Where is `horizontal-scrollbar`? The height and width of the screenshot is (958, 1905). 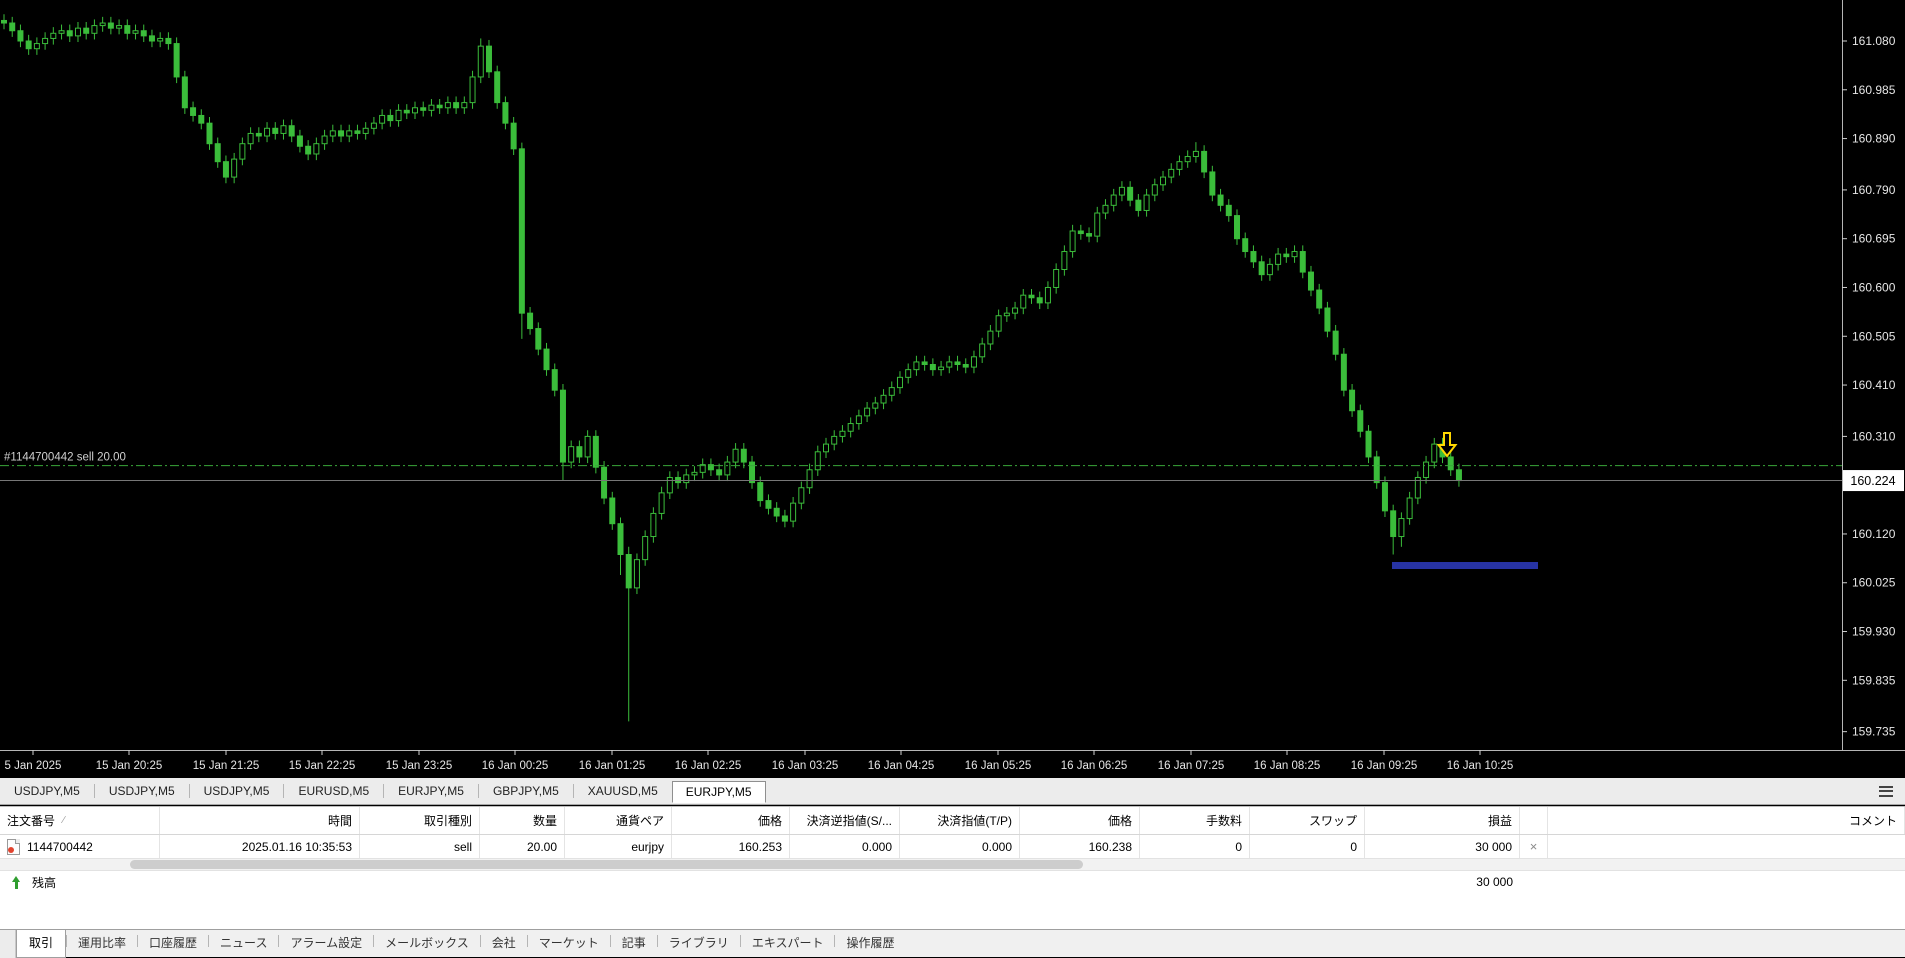 horizontal-scrollbar is located at coordinates (952, 864).